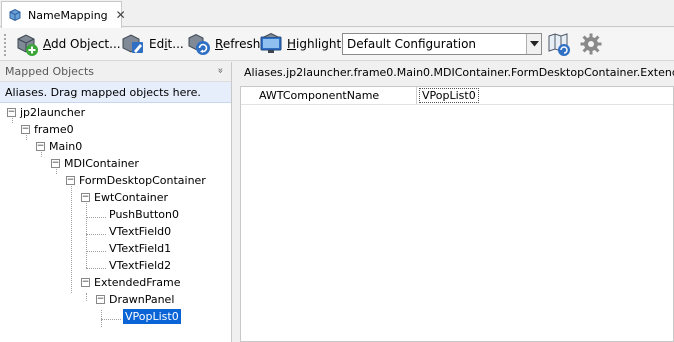  I want to click on property-value-cell: VPopList0, so click(545, 95).